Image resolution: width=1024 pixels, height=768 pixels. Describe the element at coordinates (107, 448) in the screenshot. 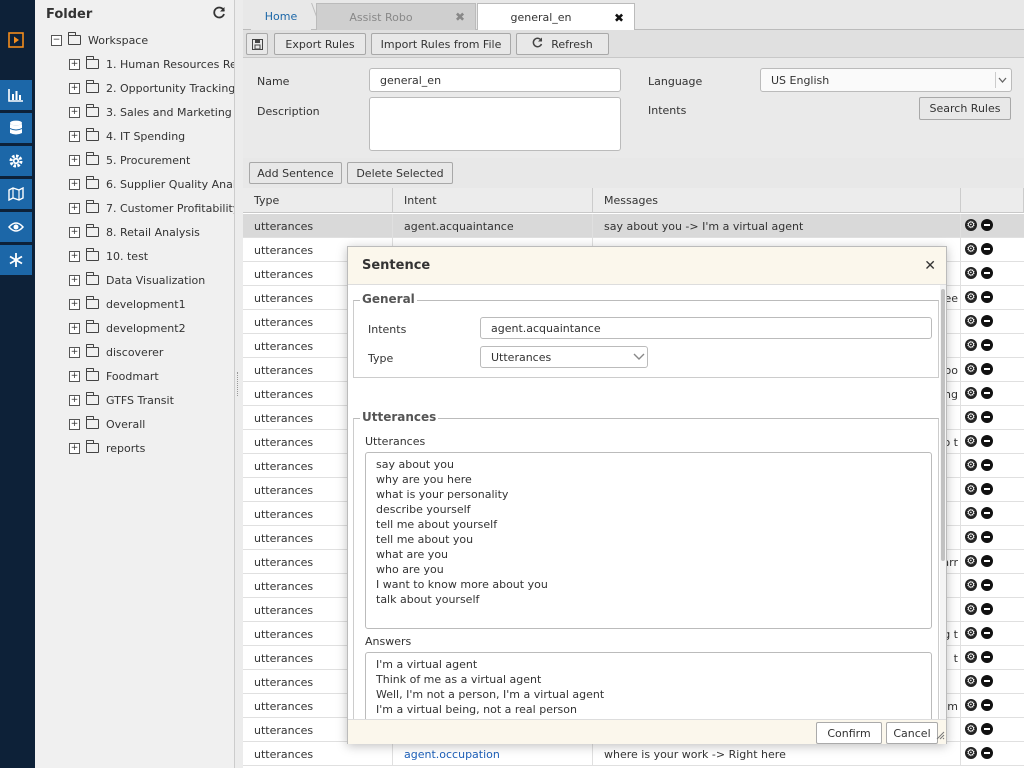

I see `tree-item: + reports` at that location.